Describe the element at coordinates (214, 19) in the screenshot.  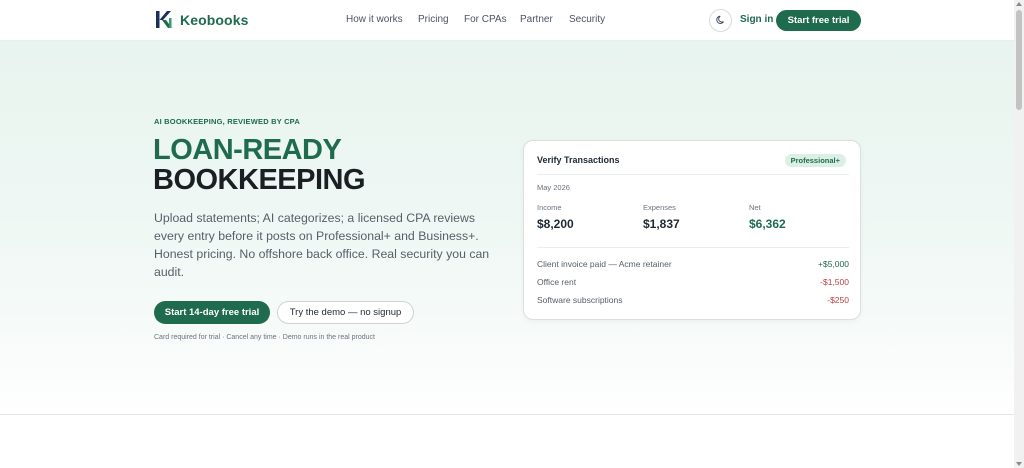
I see `logo-text: Keobooks` at that location.